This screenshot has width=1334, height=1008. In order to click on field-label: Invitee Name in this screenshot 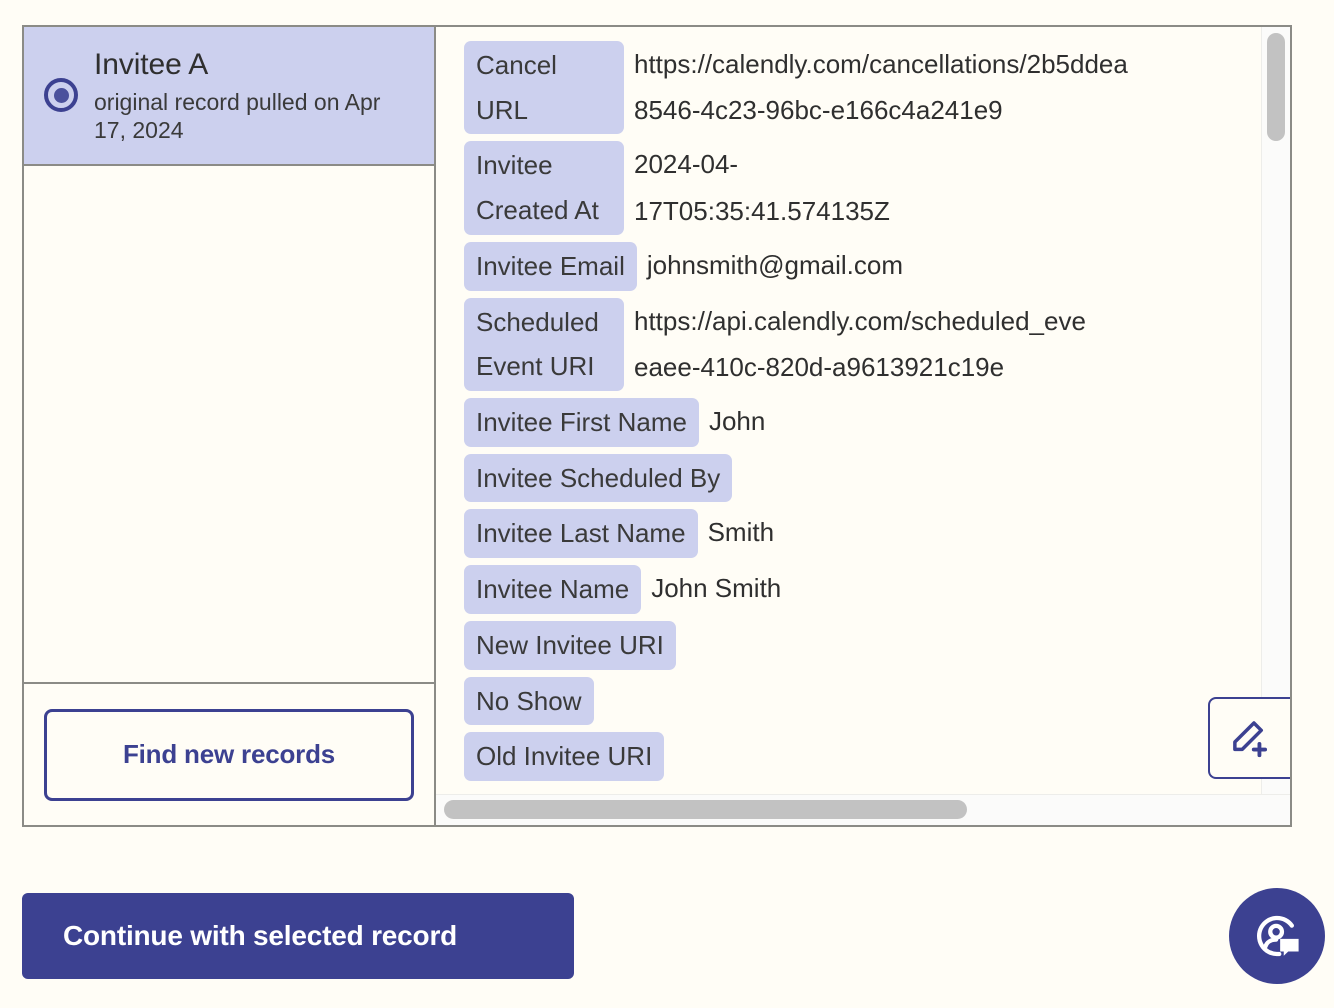, I will do `click(553, 589)`.